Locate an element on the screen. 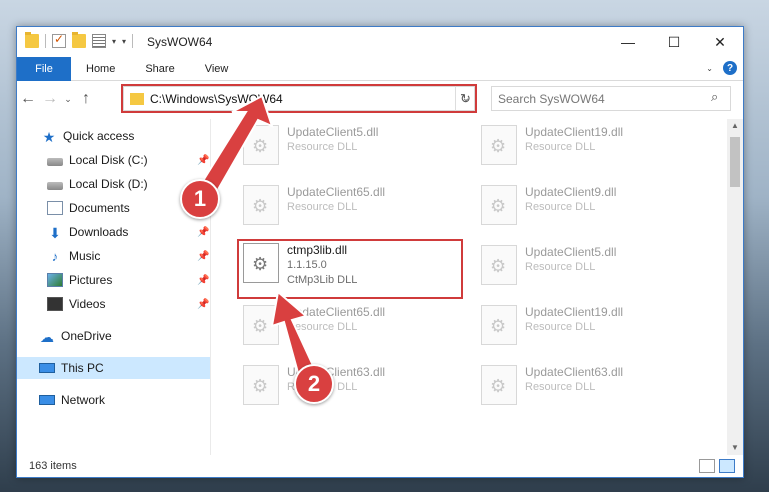 The width and height of the screenshot is (769, 492). annotation-arrows is located at coordinates (256, 238).